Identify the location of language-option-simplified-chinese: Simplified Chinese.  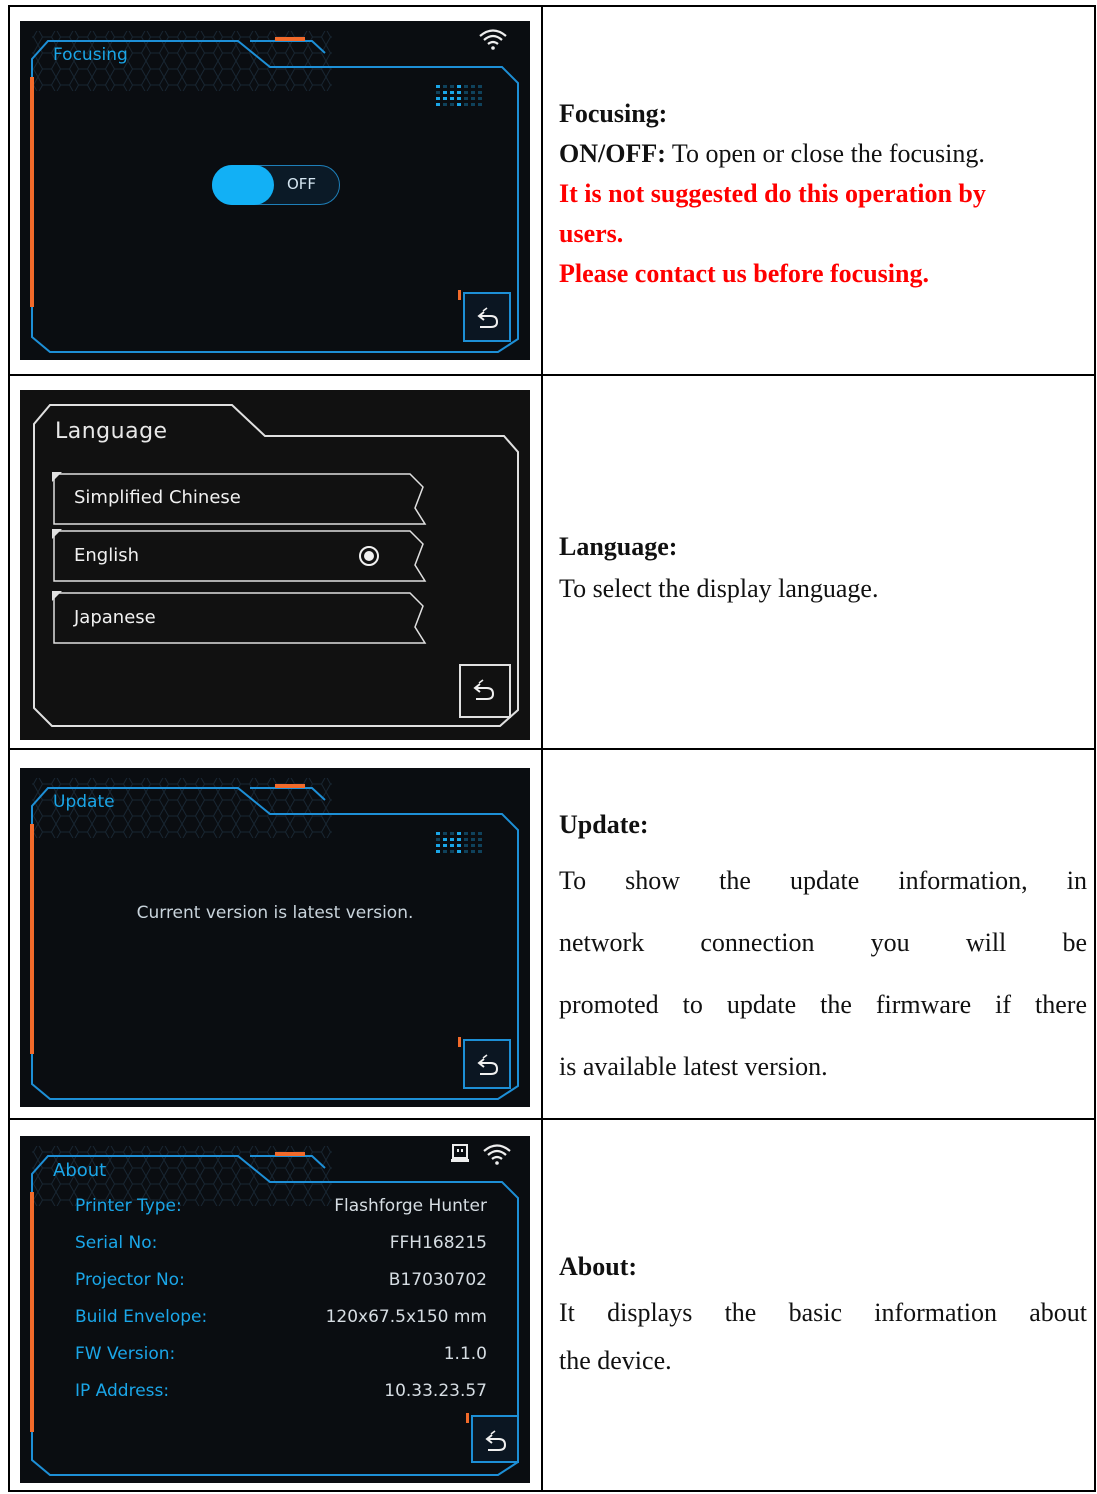
(157, 497).